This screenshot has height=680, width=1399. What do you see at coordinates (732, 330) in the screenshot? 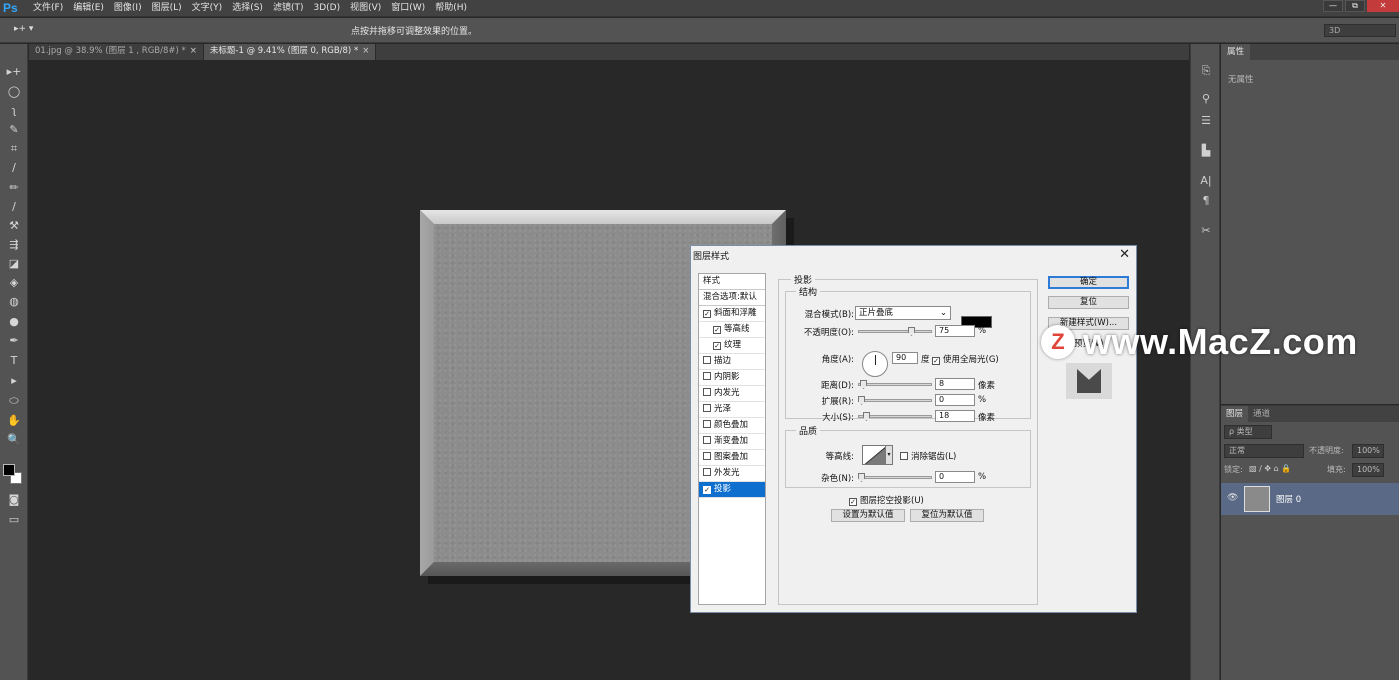
I see `style-list-item: ✓ 等高线` at bounding box center [732, 330].